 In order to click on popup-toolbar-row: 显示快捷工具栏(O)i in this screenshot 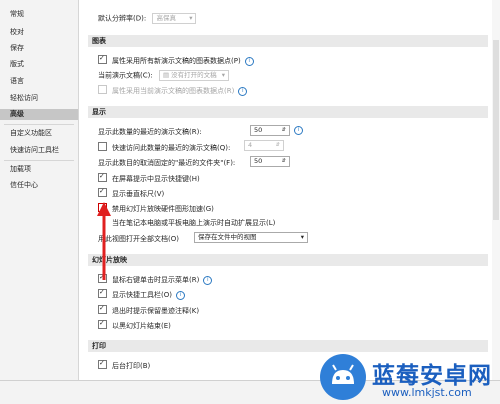, I will do `click(141, 293)`.